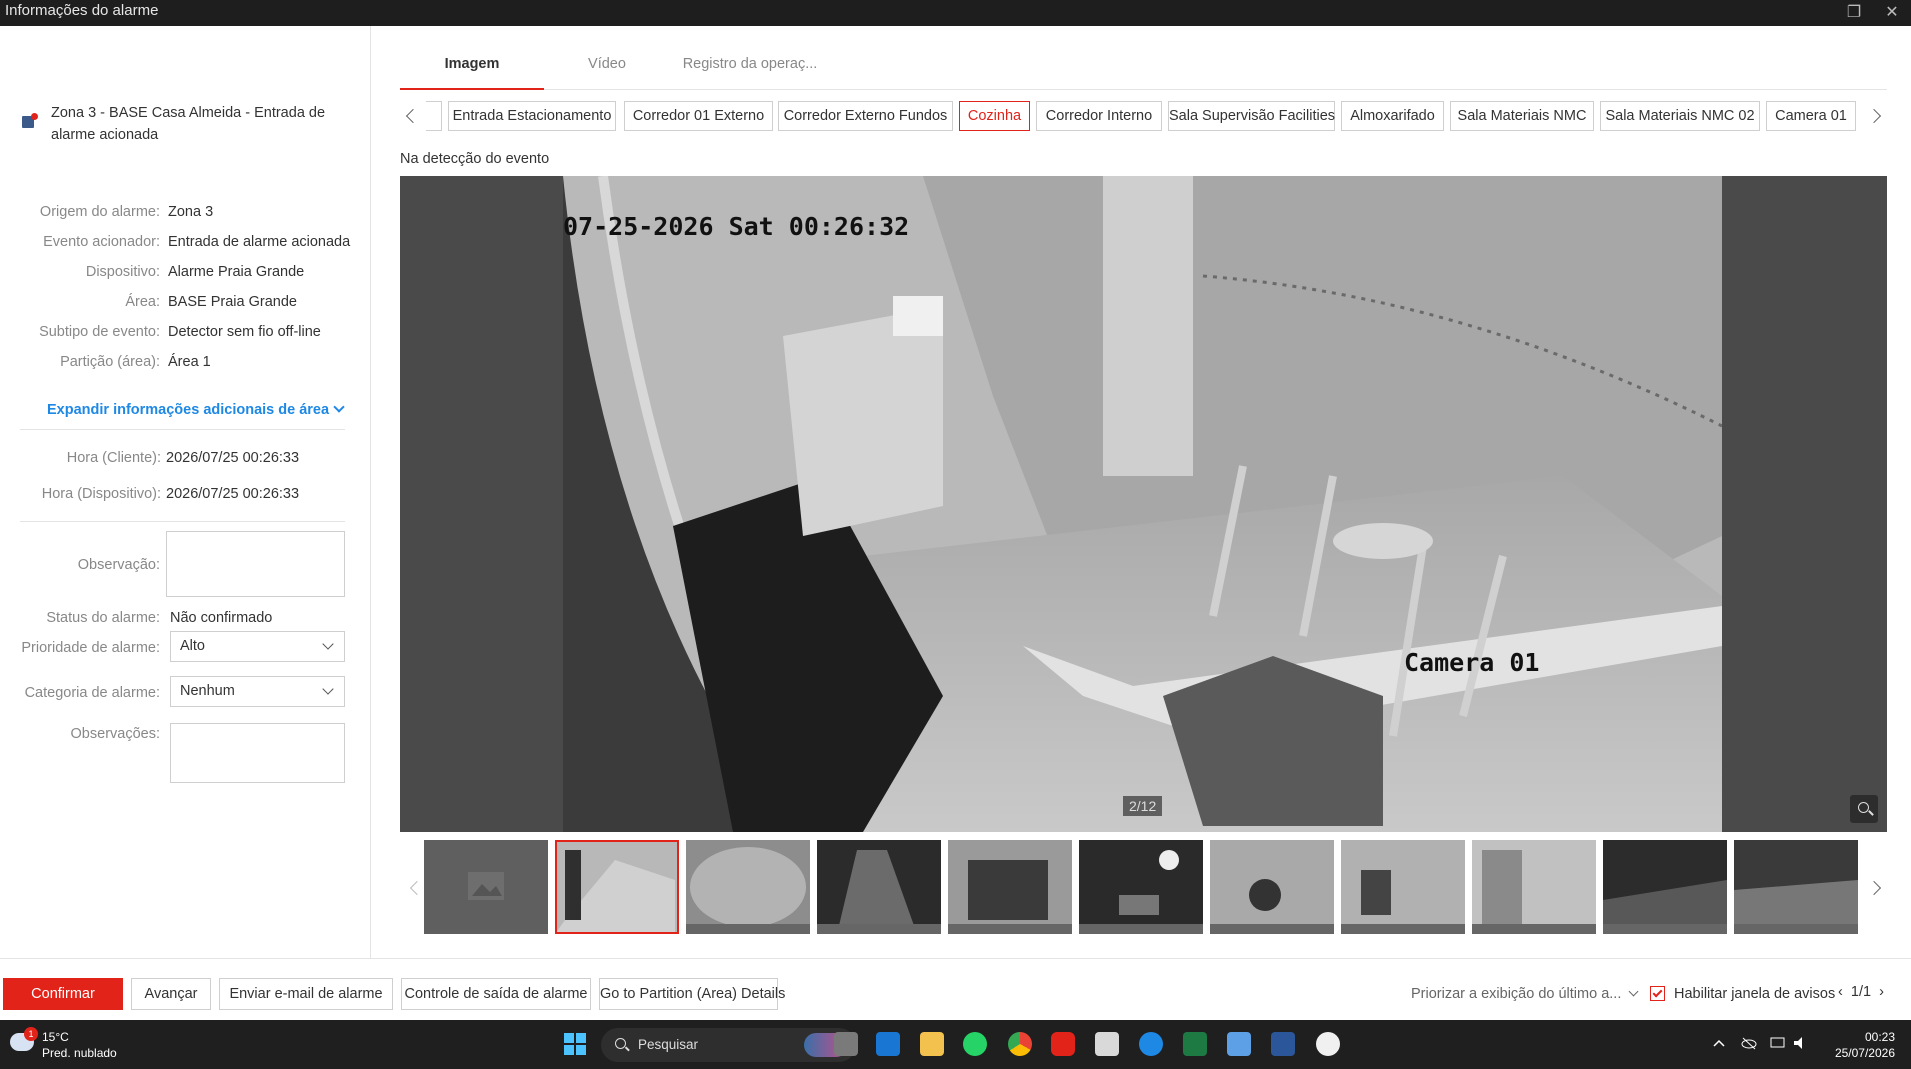  Describe the element at coordinates (1680, 116) in the screenshot. I see `camera-tab: Sala Materiais NMC 02` at that location.